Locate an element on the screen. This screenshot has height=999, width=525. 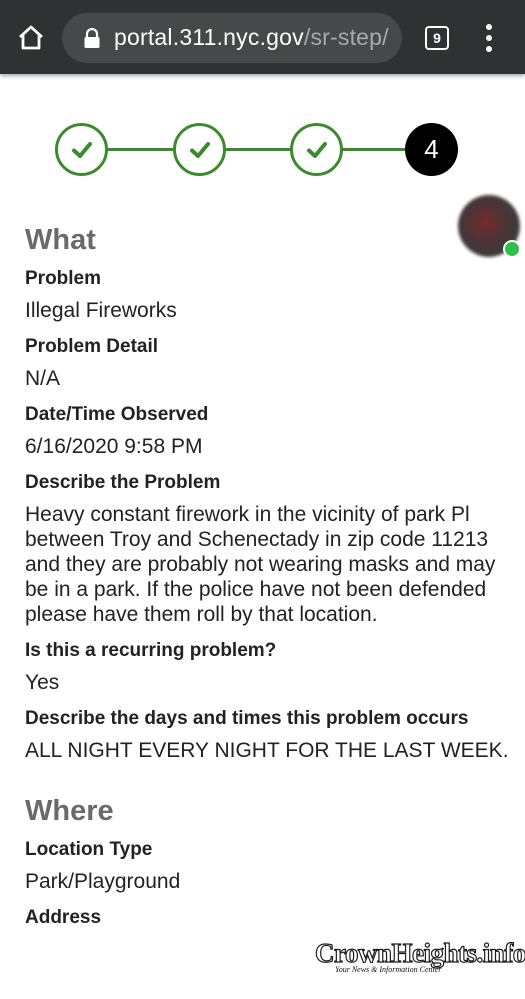
overflow-menu-icon is located at coordinates (489, 38).